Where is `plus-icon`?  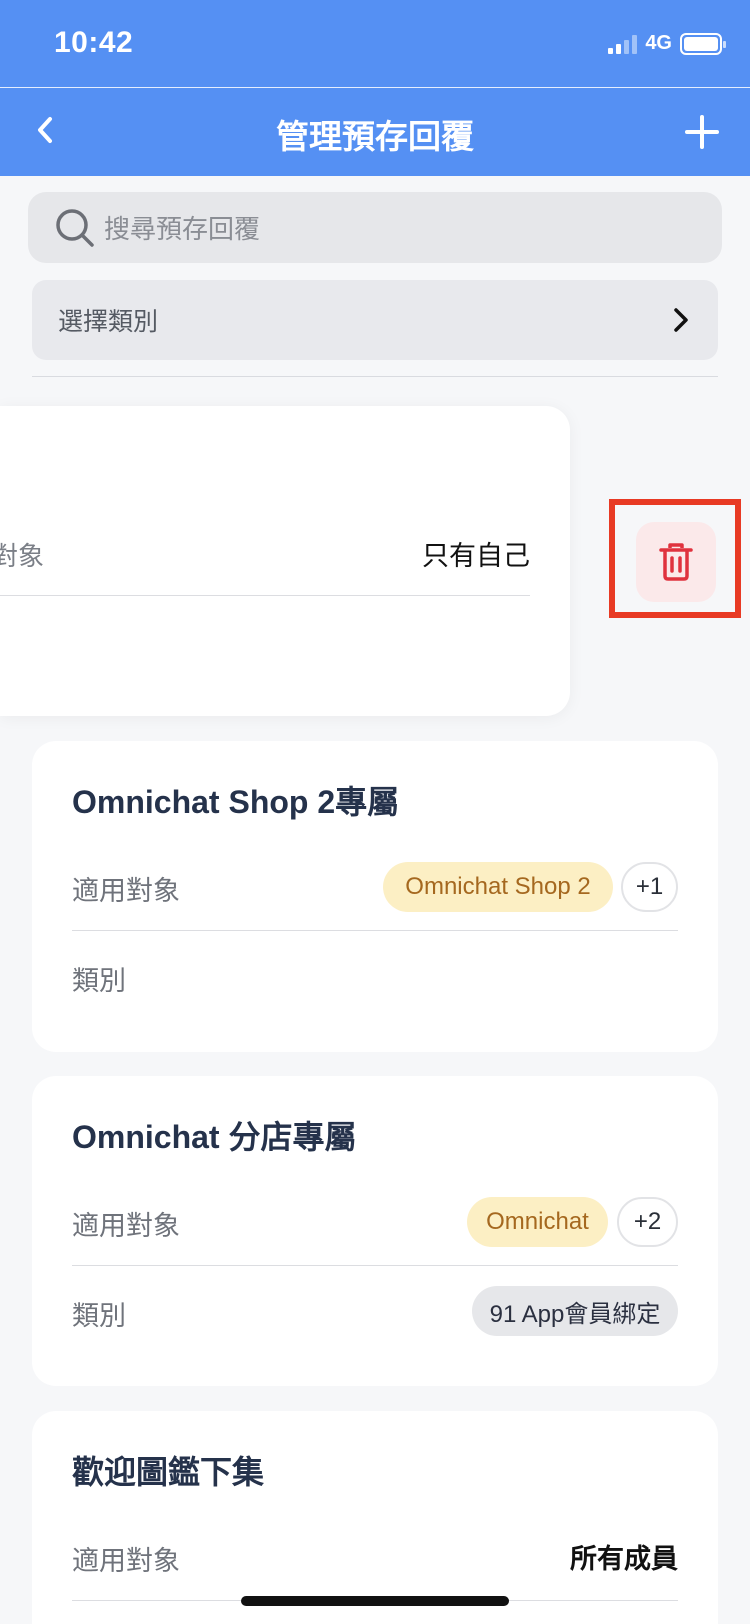
plus-icon is located at coordinates (702, 132).